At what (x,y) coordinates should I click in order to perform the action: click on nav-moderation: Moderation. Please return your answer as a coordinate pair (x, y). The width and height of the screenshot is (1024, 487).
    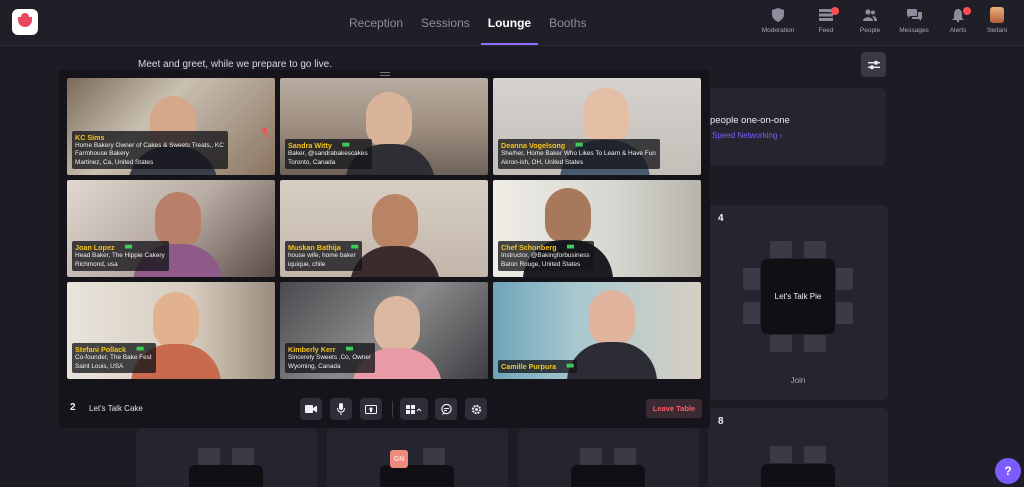
    Looking at the image, I should click on (778, 20).